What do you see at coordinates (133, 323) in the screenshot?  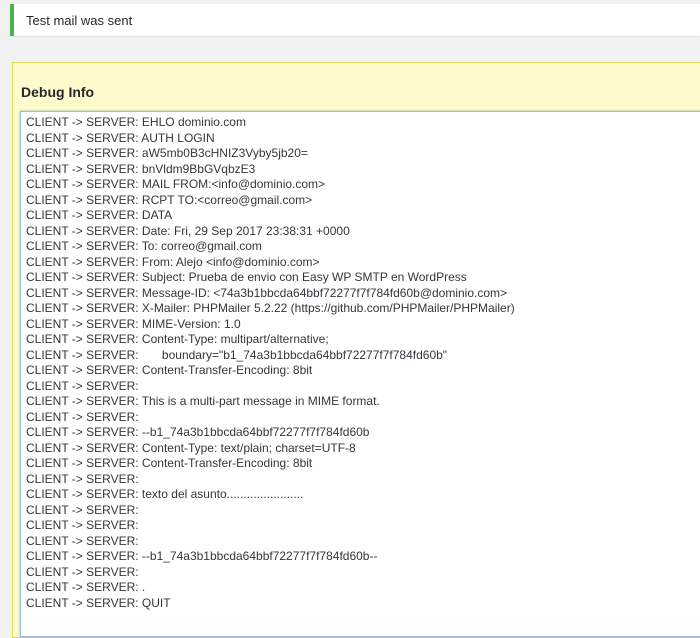 I see `debug-log-line: CLIENT -> SERVER: MIME-Version: 1.0` at bounding box center [133, 323].